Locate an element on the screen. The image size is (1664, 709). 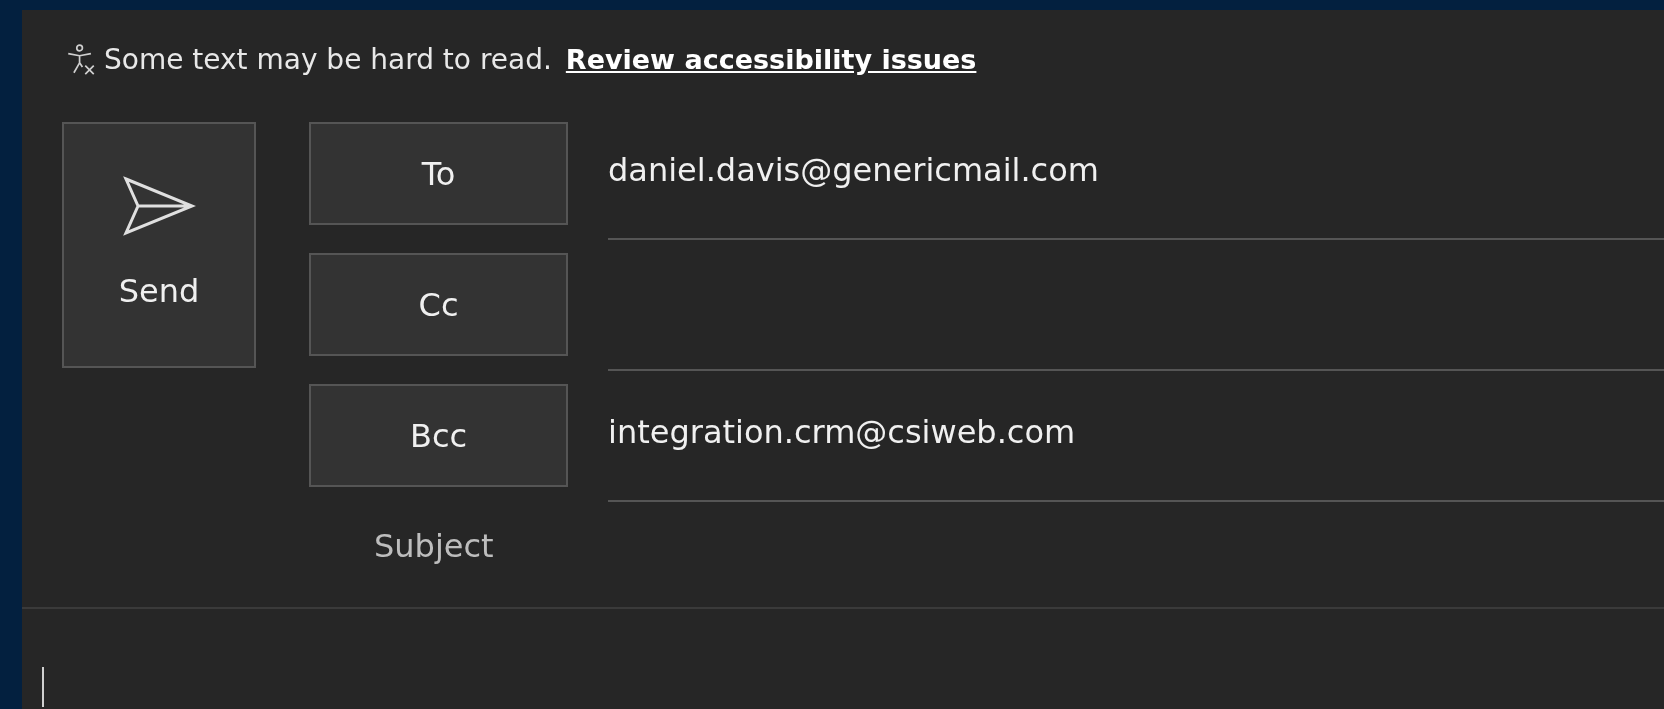
send-icon is located at coordinates (159, 206).